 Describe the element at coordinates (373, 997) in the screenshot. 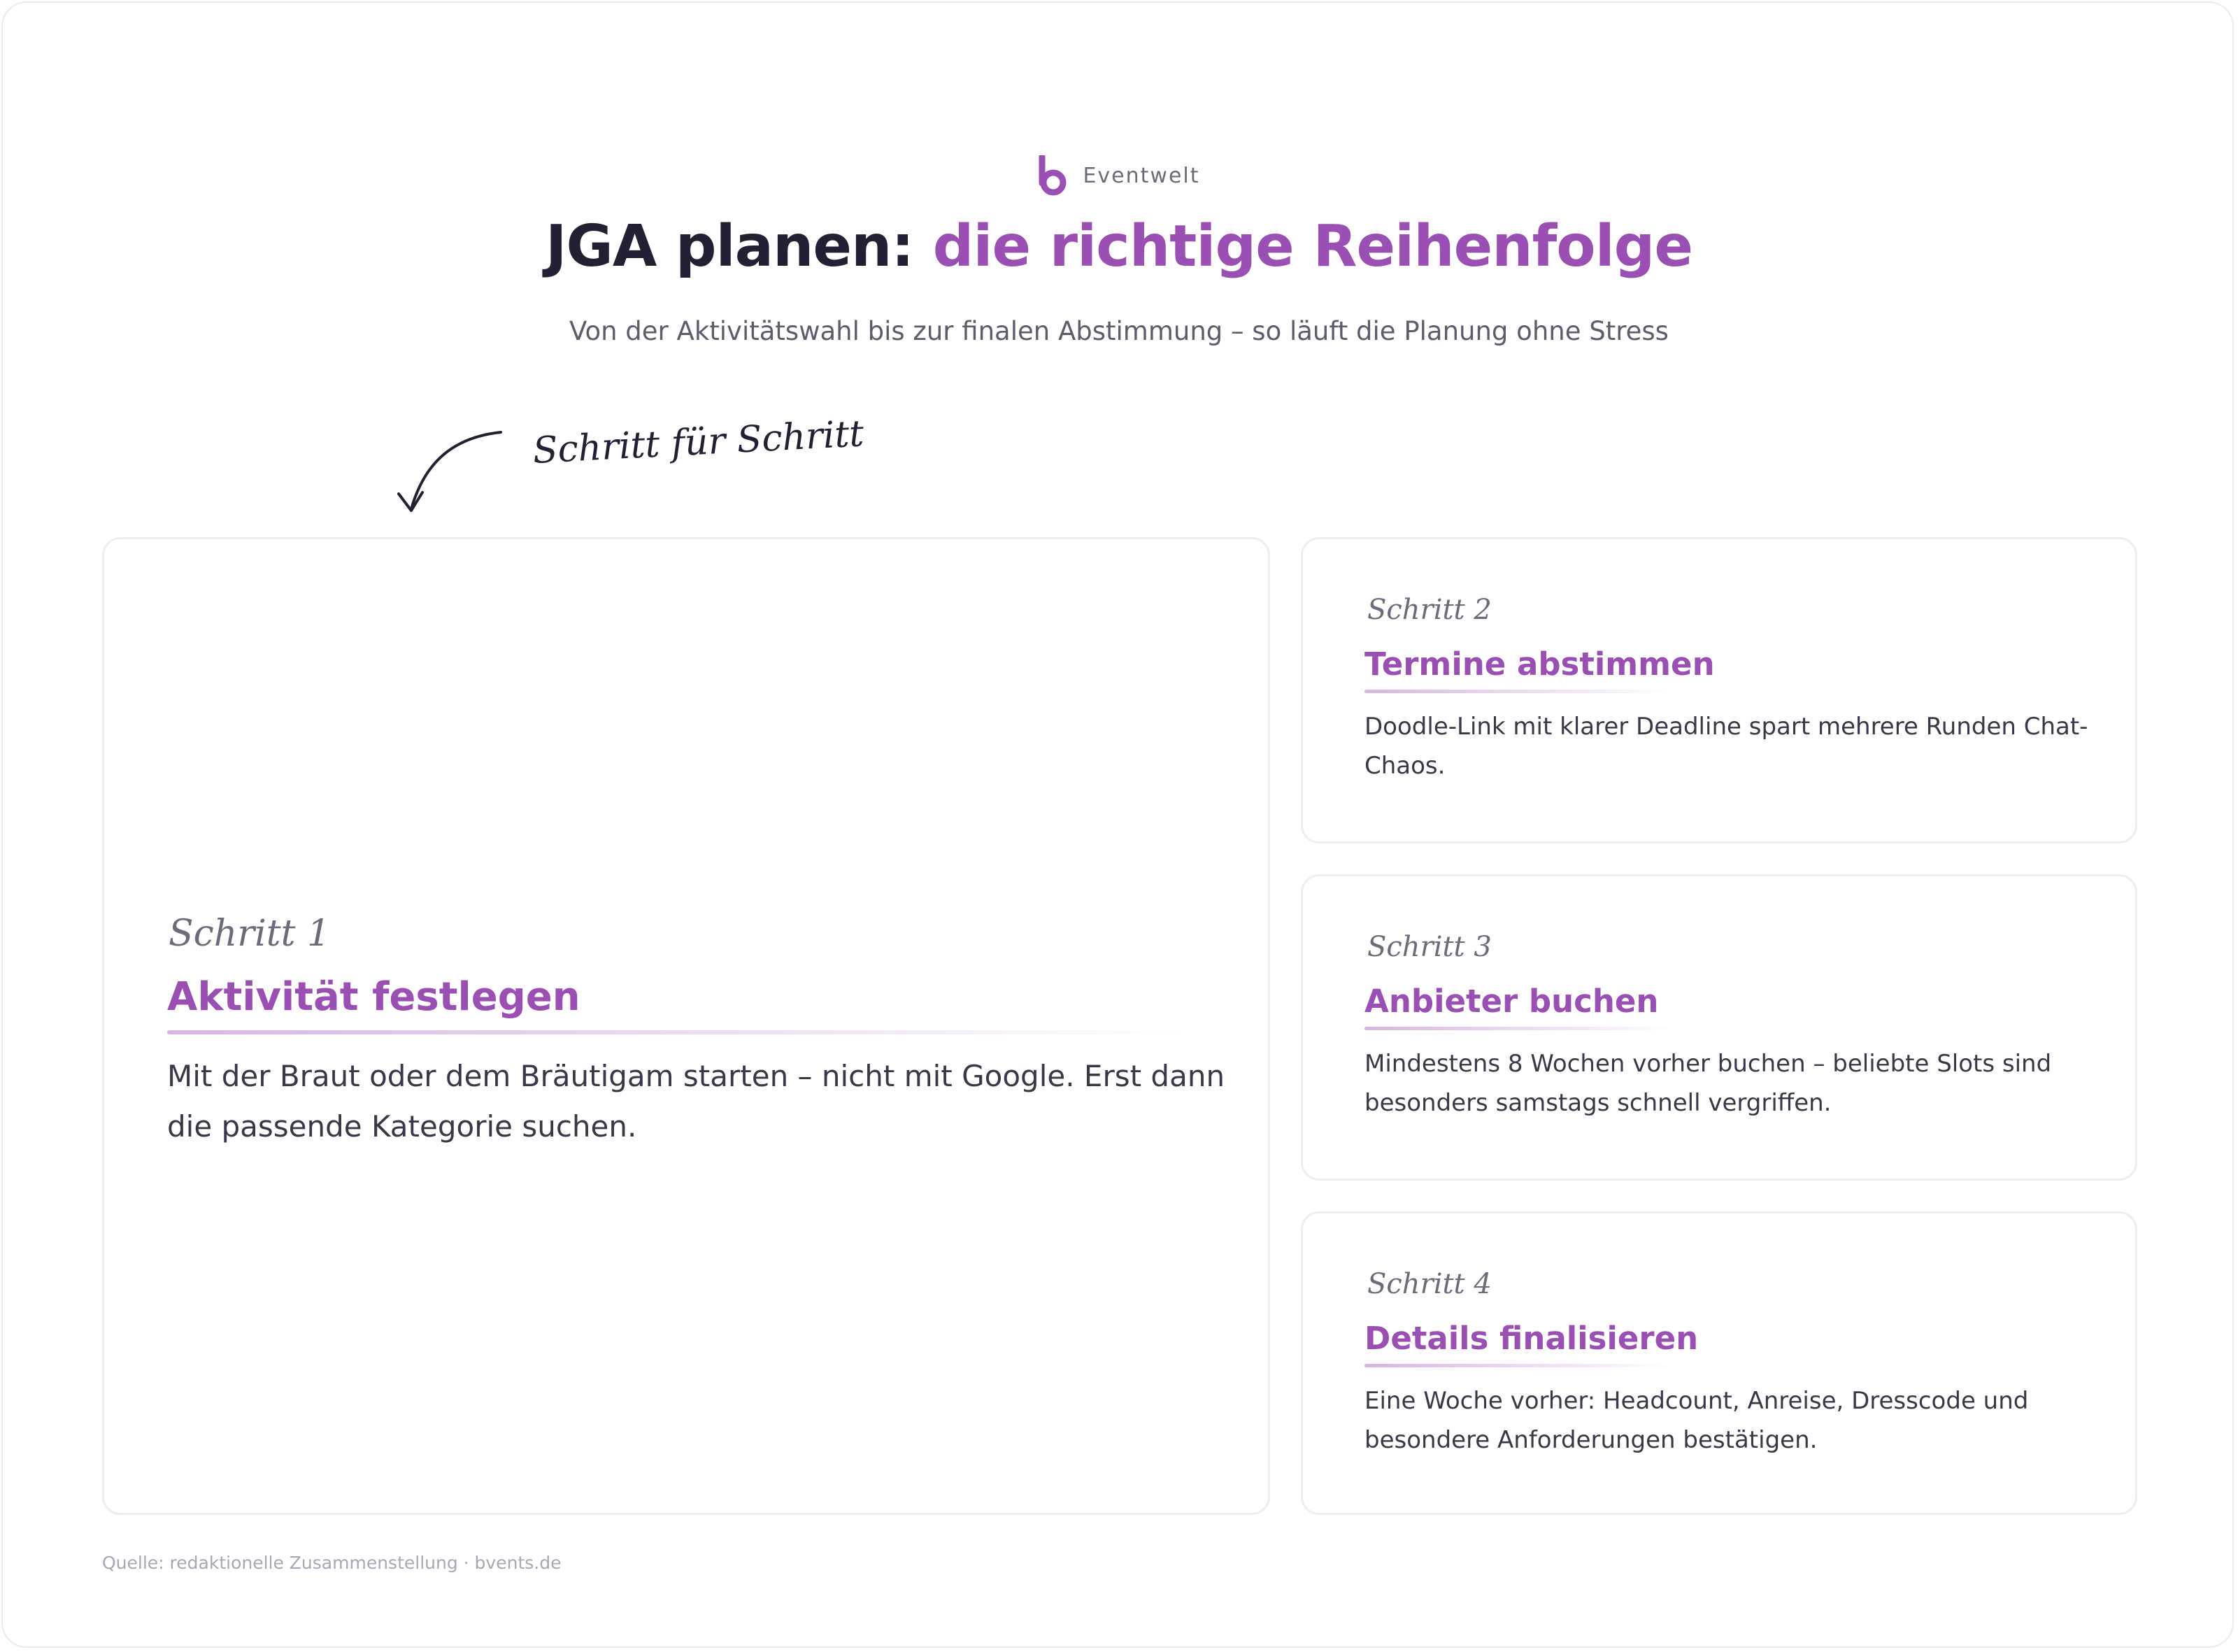

I see `step-title: Aktivität festlegen` at that location.